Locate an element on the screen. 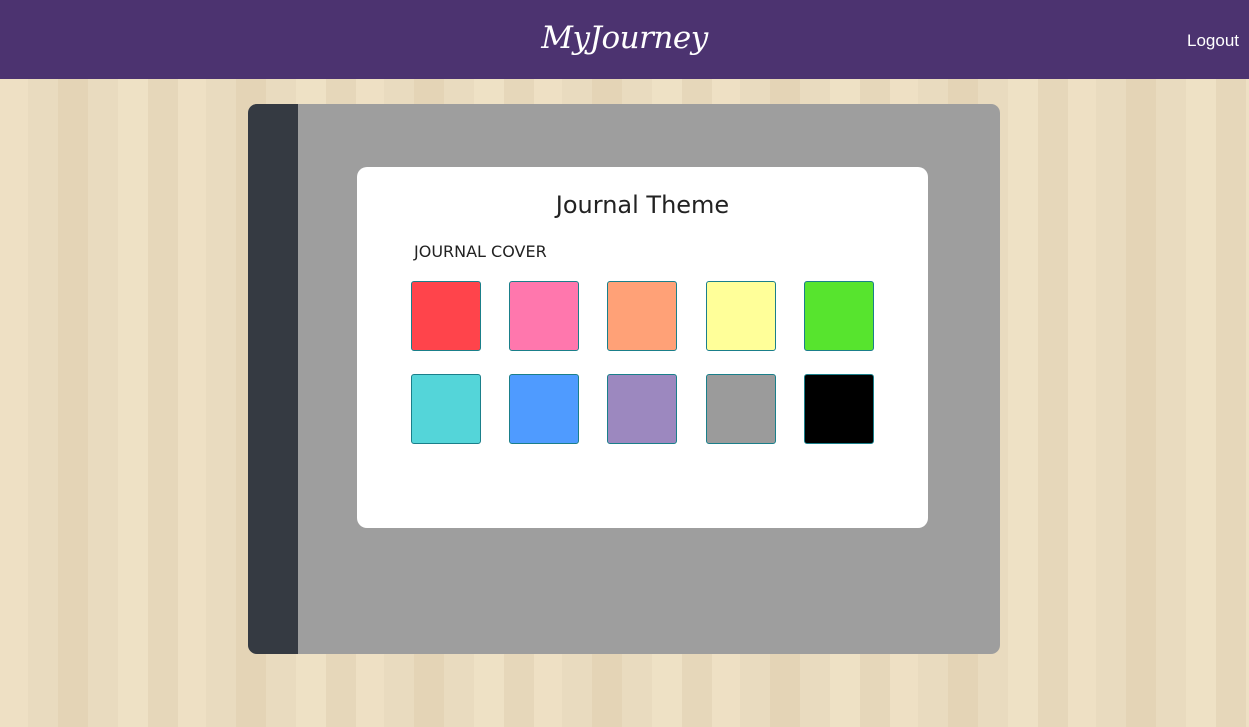 Image resolution: width=1249 pixels, height=727 pixels. color-swatch-blue is located at coordinates (544, 409).